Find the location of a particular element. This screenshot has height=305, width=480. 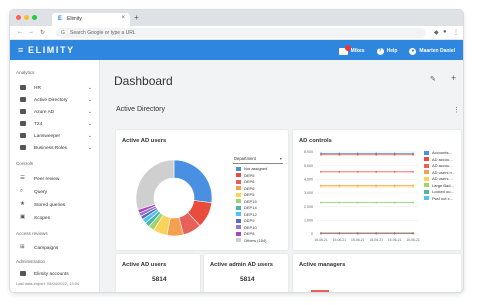

sidebar-item-azure-ad: Azure AD ⌄ is located at coordinates (55, 112).